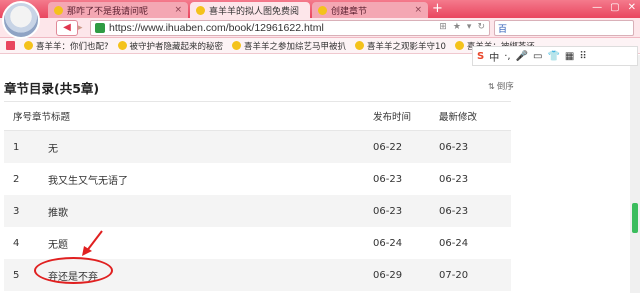 The image size is (640, 293). What do you see at coordinates (507, 56) in the screenshot?
I see `punctuation-icon: ·,` at bounding box center [507, 56].